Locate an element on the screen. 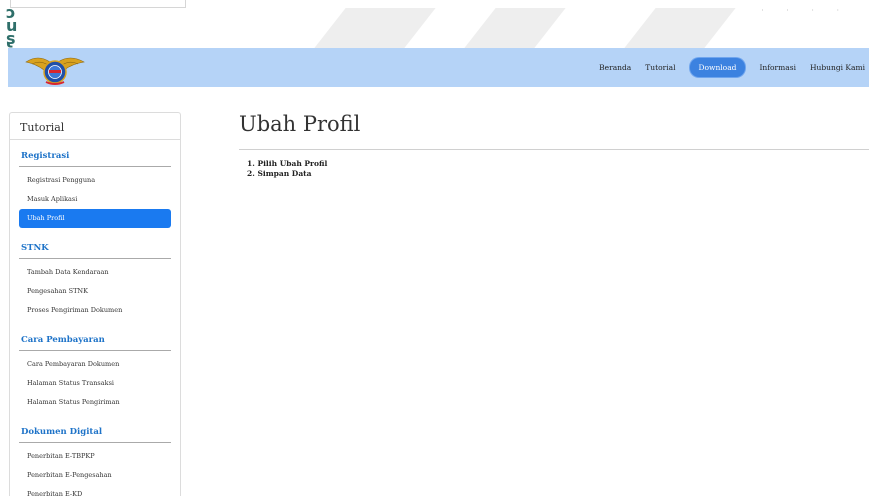  watermark-dots: · · · · is located at coordinates (805, 10).